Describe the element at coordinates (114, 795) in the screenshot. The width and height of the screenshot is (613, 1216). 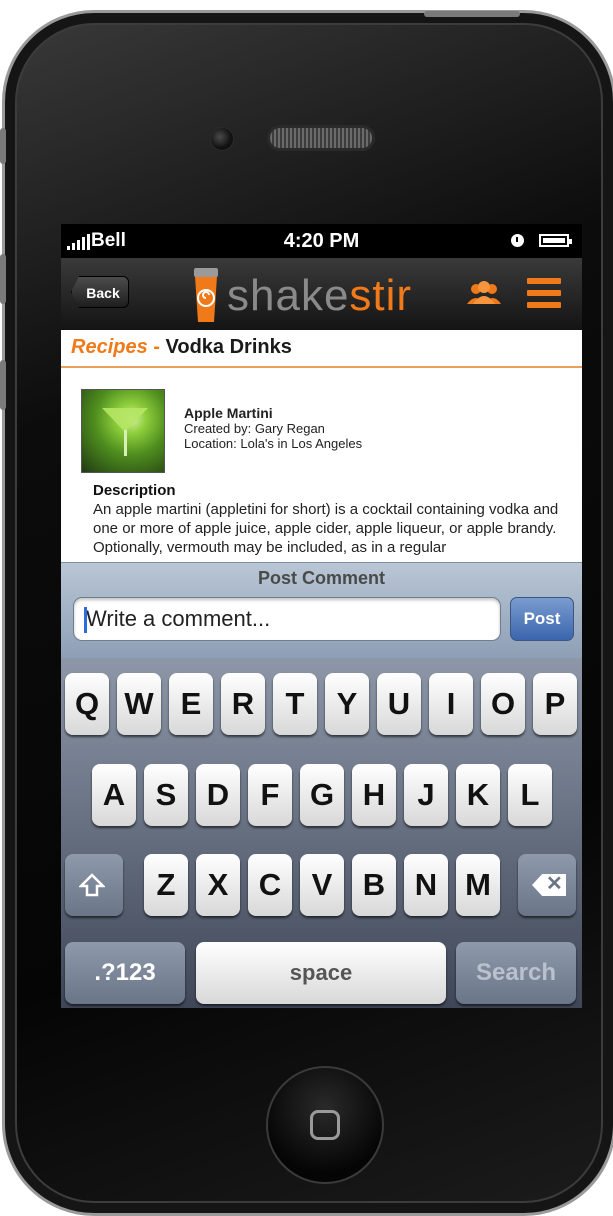
I see `key-a: A` at that location.